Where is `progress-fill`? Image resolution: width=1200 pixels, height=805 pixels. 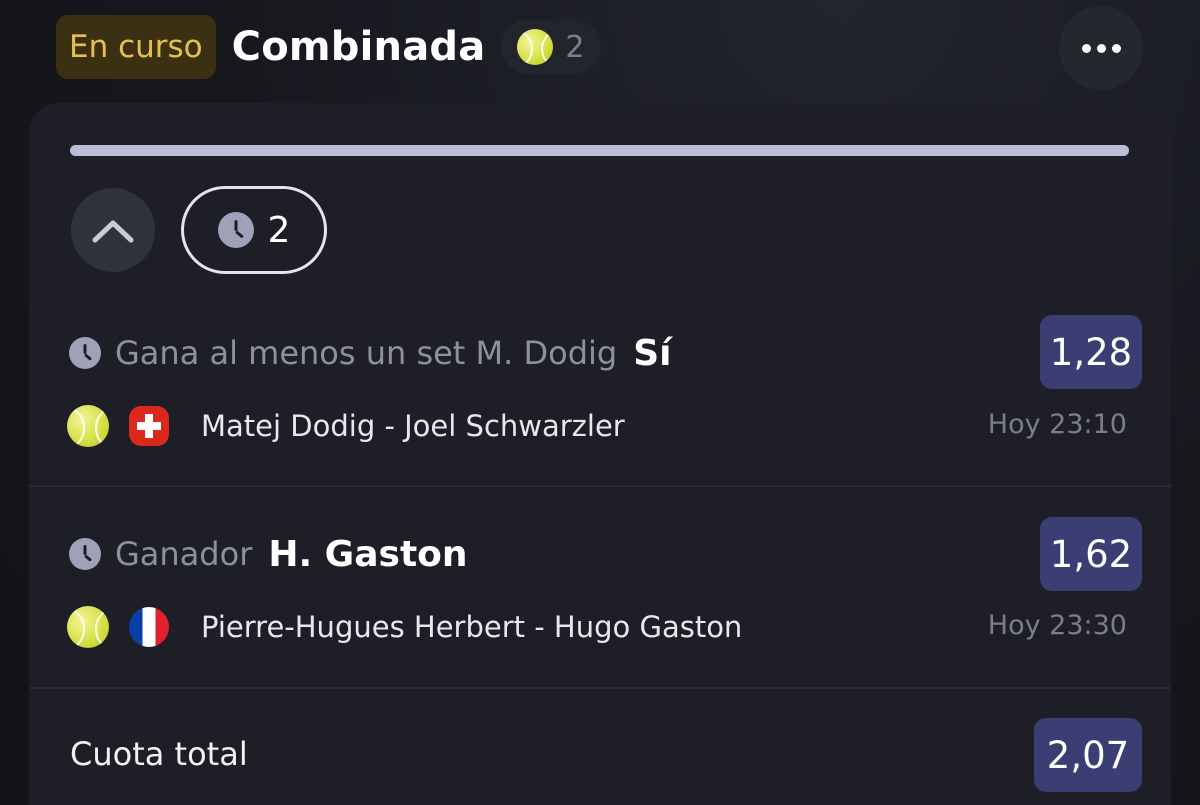 progress-fill is located at coordinates (599, 150).